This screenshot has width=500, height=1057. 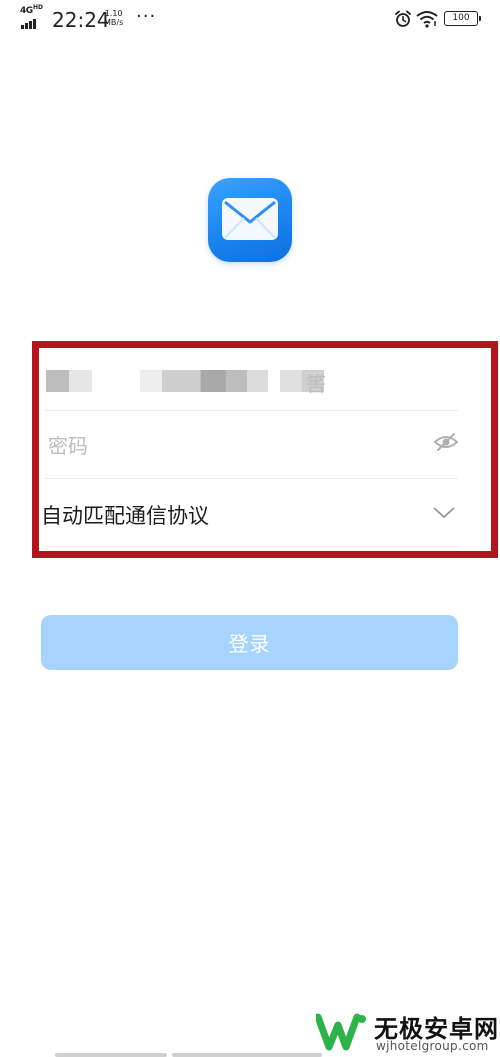 What do you see at coordinates (408, 1031) in the screenshot?
I see `watermark: 无极安卓网 wjhotelgroup.com` at bounding box center [408, 1031].